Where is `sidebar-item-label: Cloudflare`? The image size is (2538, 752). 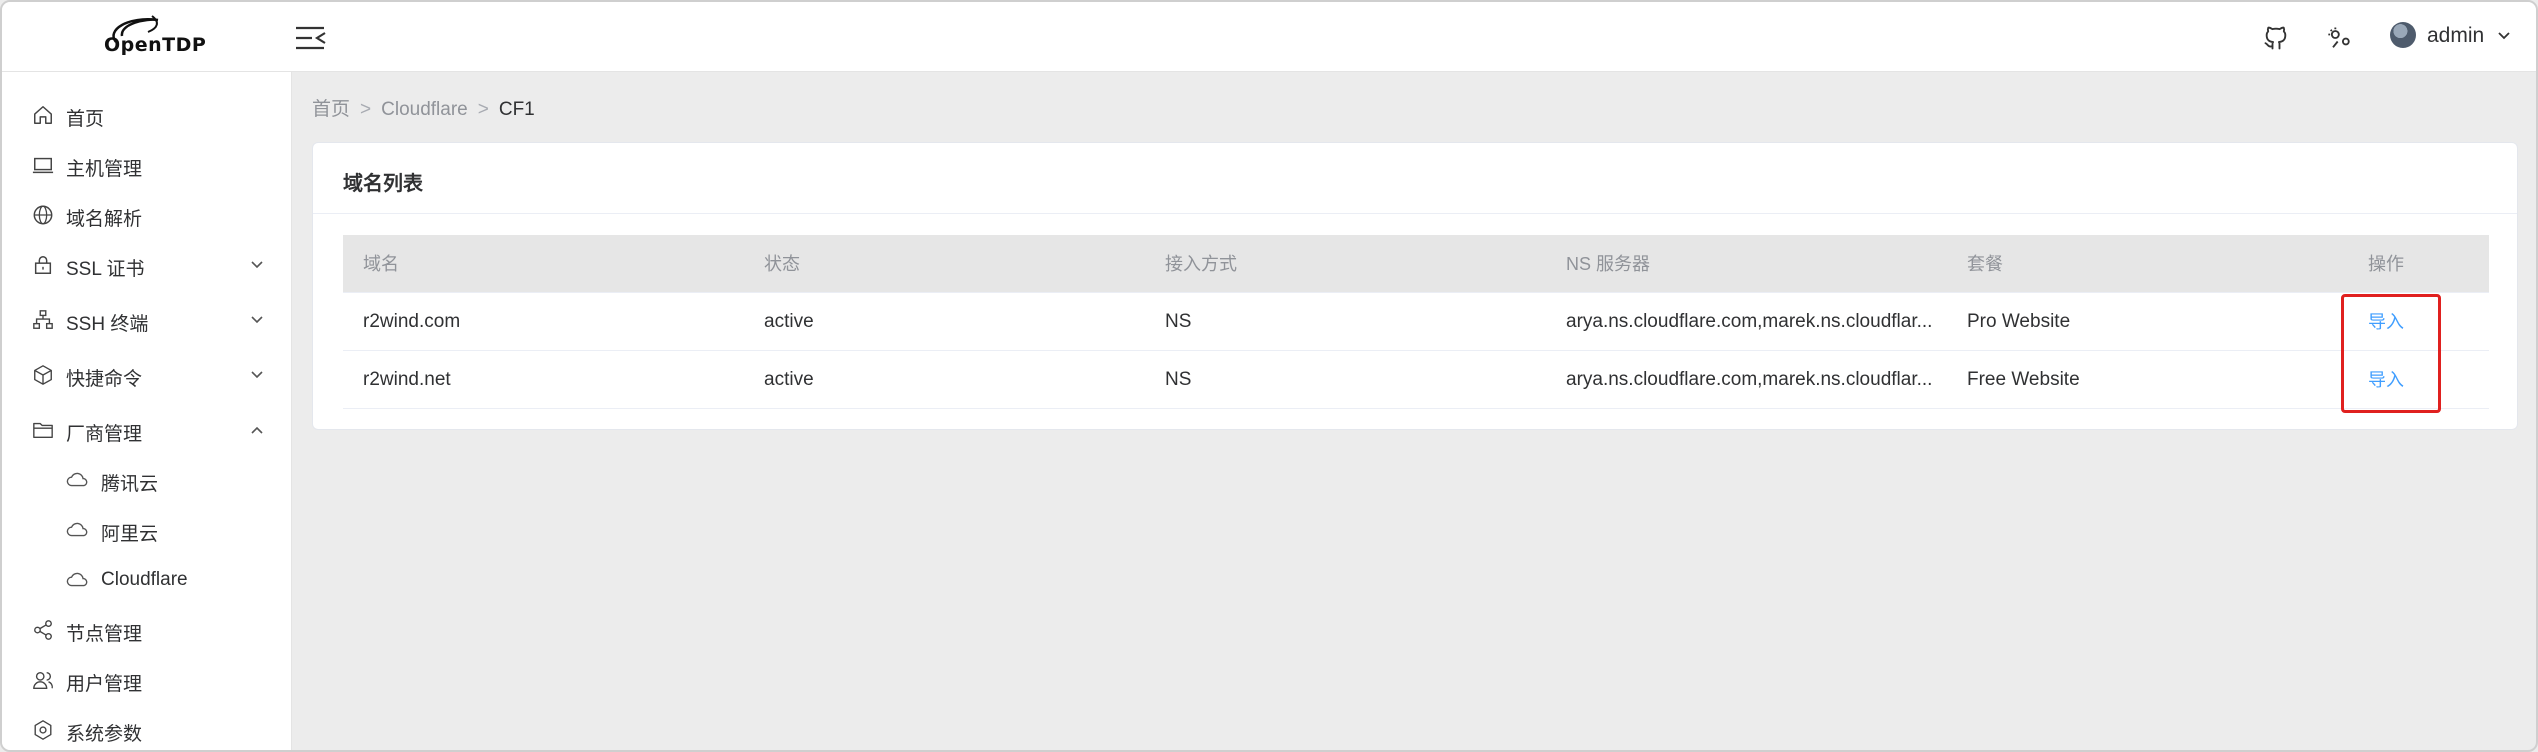
sidebar-item-label: Cloudflare is located at coordinates (144, 579).